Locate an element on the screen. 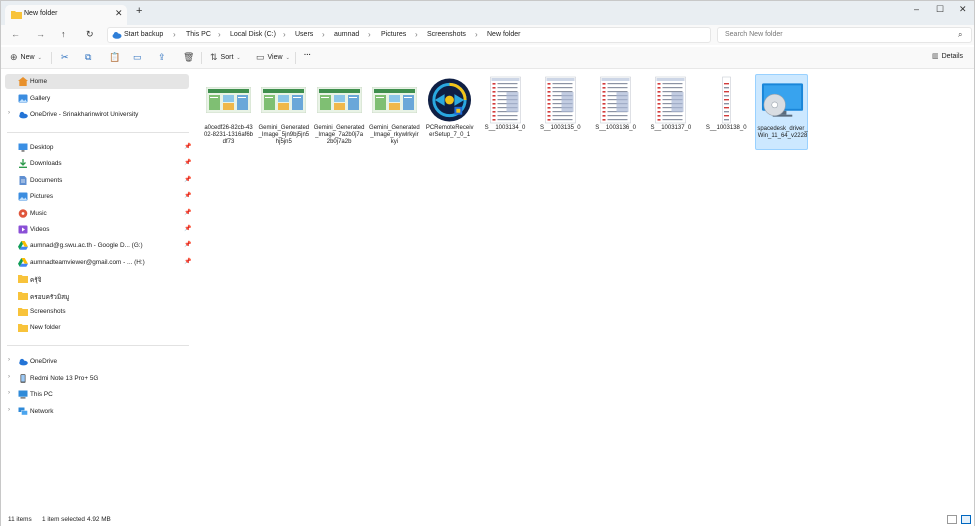 This screenshot has width=975, height=526. up-arrow-icon: ↑ is located at coordinates (63, 34).